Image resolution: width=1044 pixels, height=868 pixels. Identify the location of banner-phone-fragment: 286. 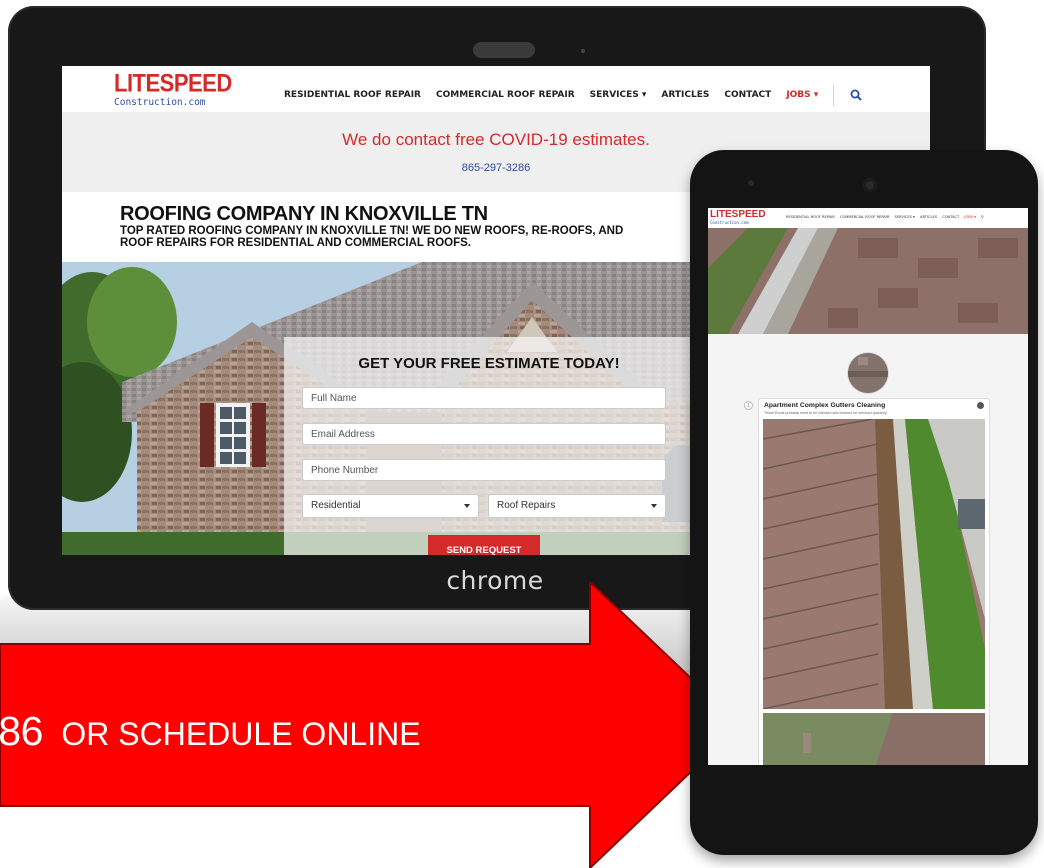
(21, 731).